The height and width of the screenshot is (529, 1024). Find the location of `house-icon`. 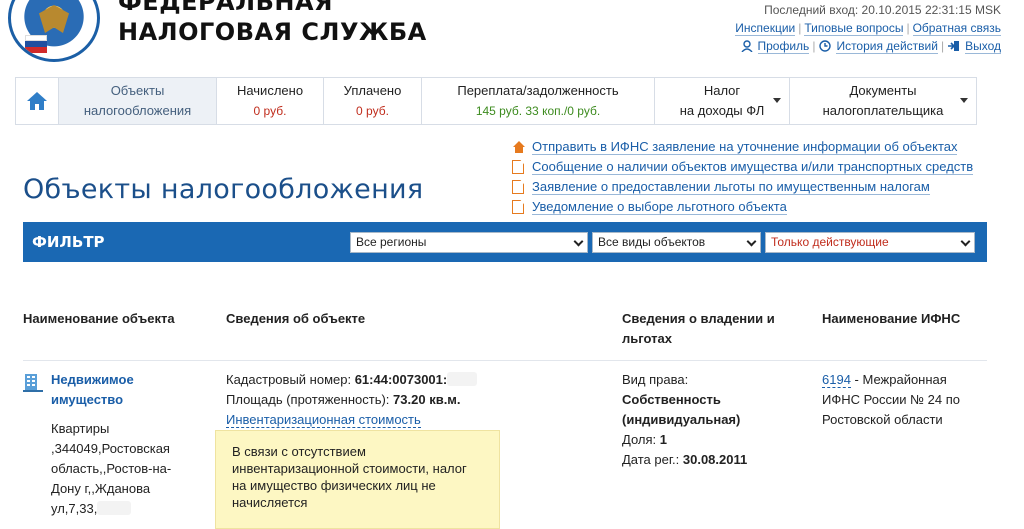

house-icon is located at coordinates (519, 147).